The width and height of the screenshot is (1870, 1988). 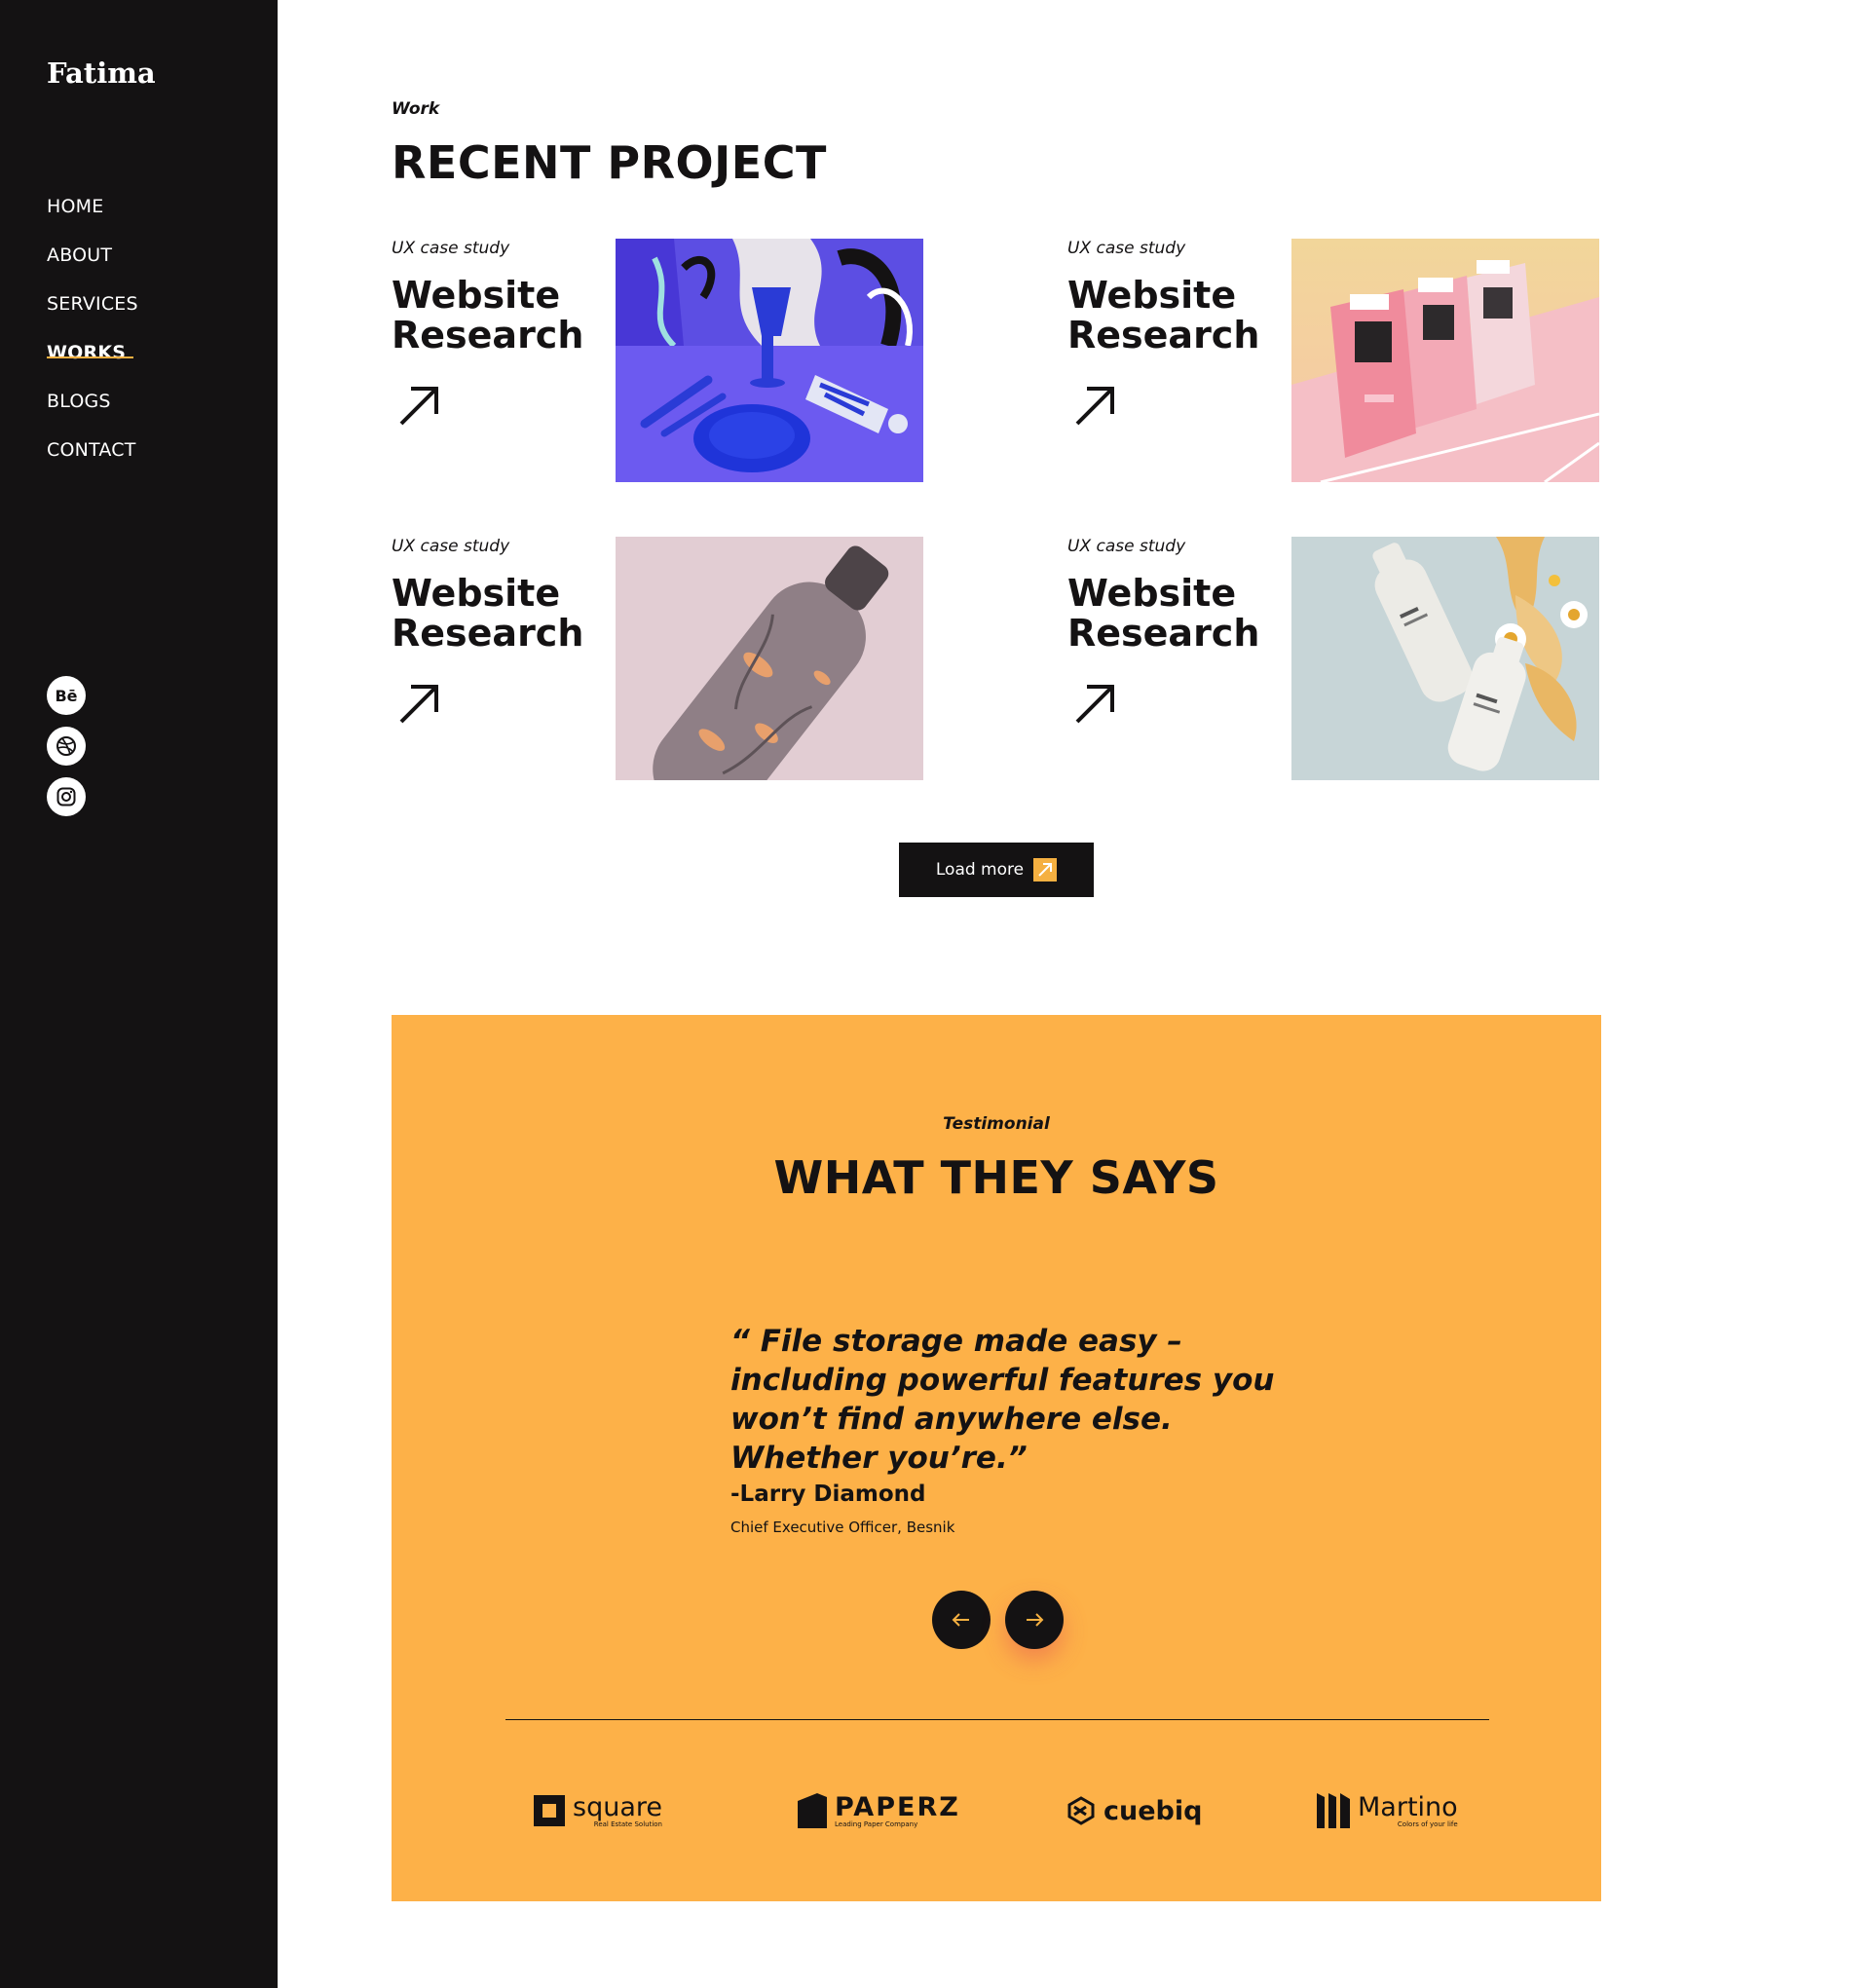 I want to click on social-links: Bē, so click(x=66, y=752).